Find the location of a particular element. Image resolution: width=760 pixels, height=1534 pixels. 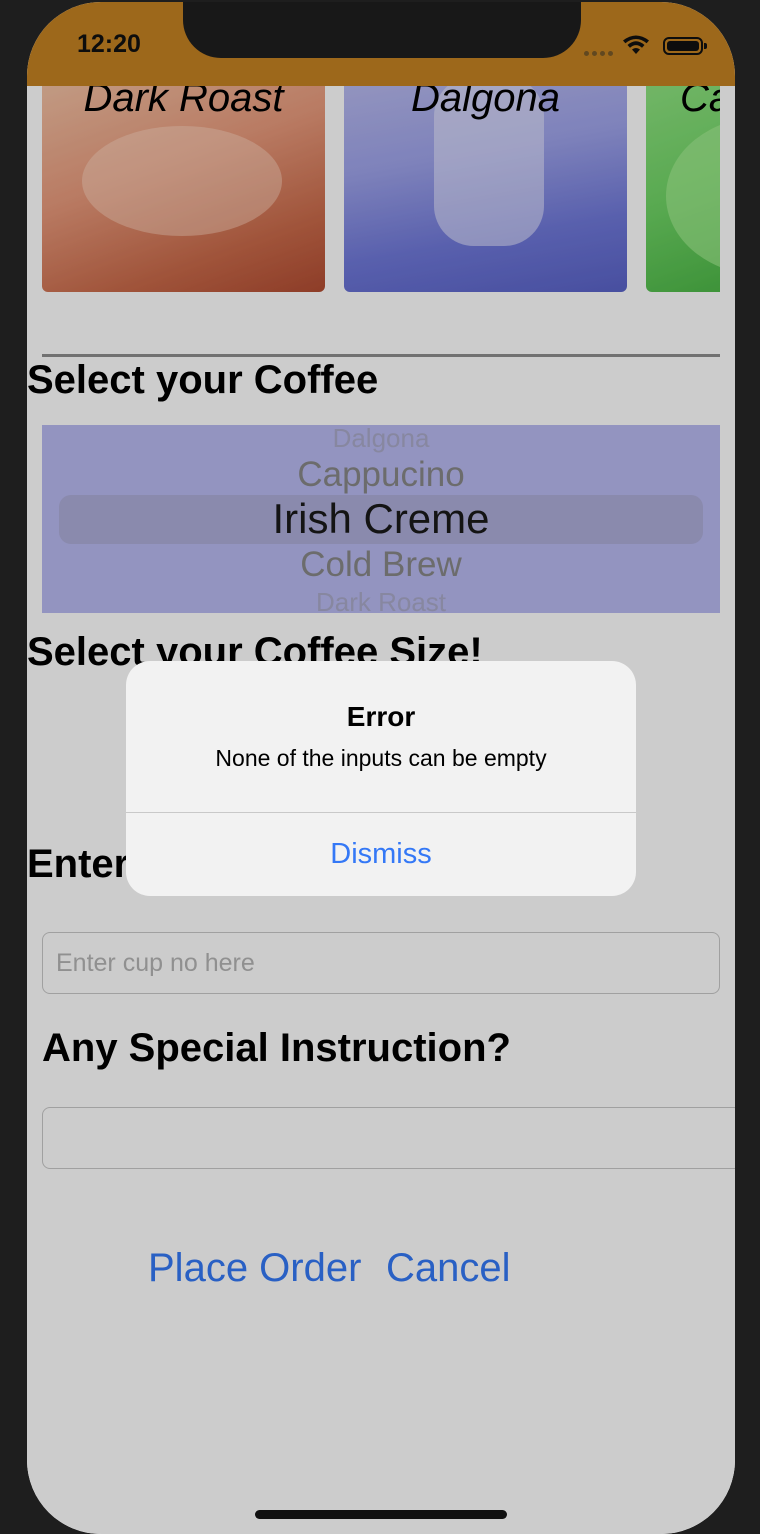

alert-message: None of the inputs can be empty is located at coordinates (381, 758).